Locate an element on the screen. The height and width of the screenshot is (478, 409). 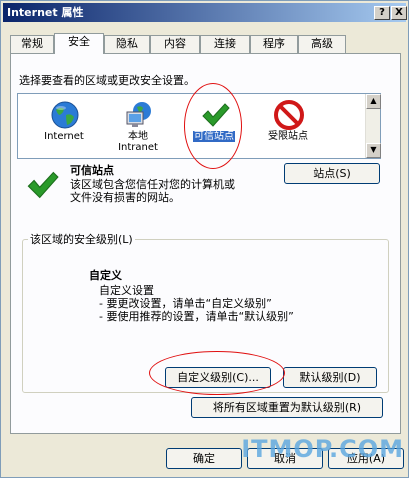
tab-content: 内容 is located at coordinates (175, 44).